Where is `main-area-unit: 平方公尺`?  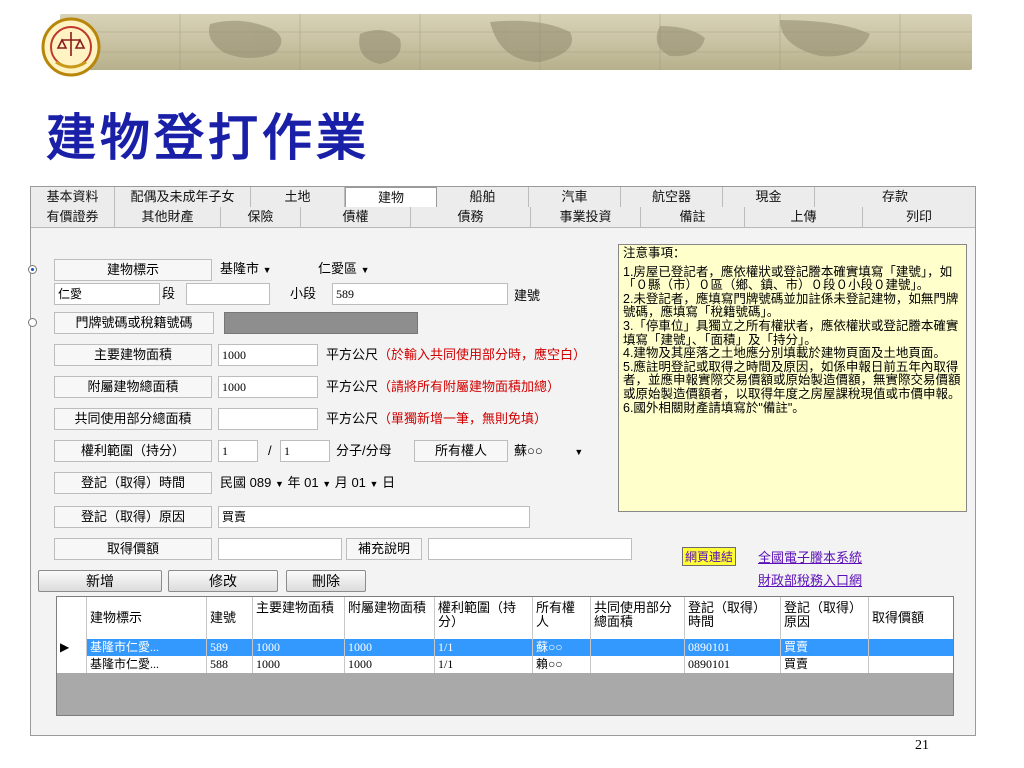
main-area-unit: 平方公尺 is located at coordinates (352, 354).